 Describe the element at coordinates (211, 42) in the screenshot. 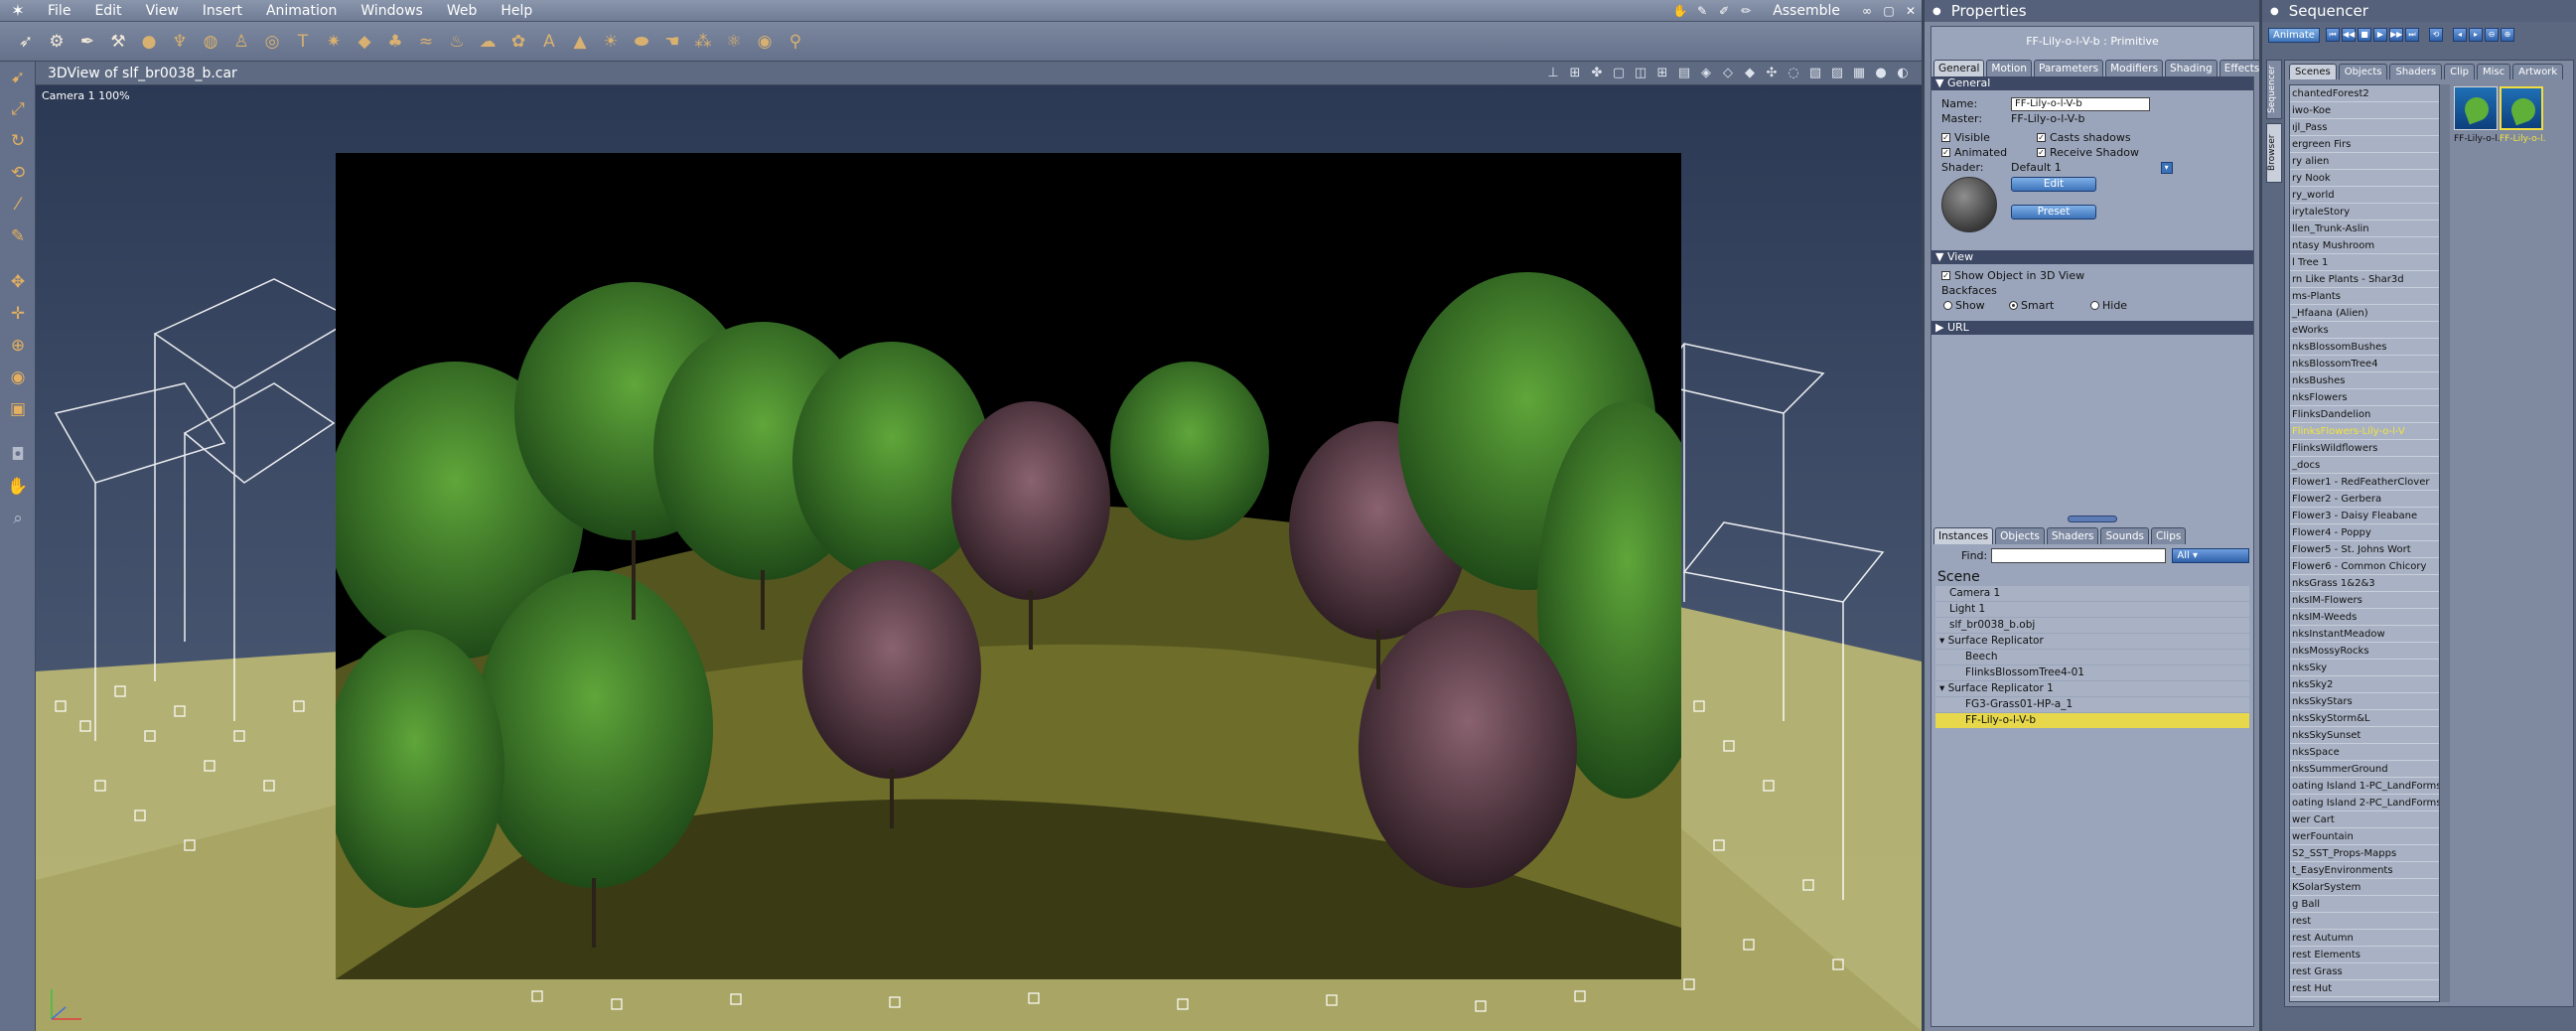

I see `globe-icon: ◍` at that location.